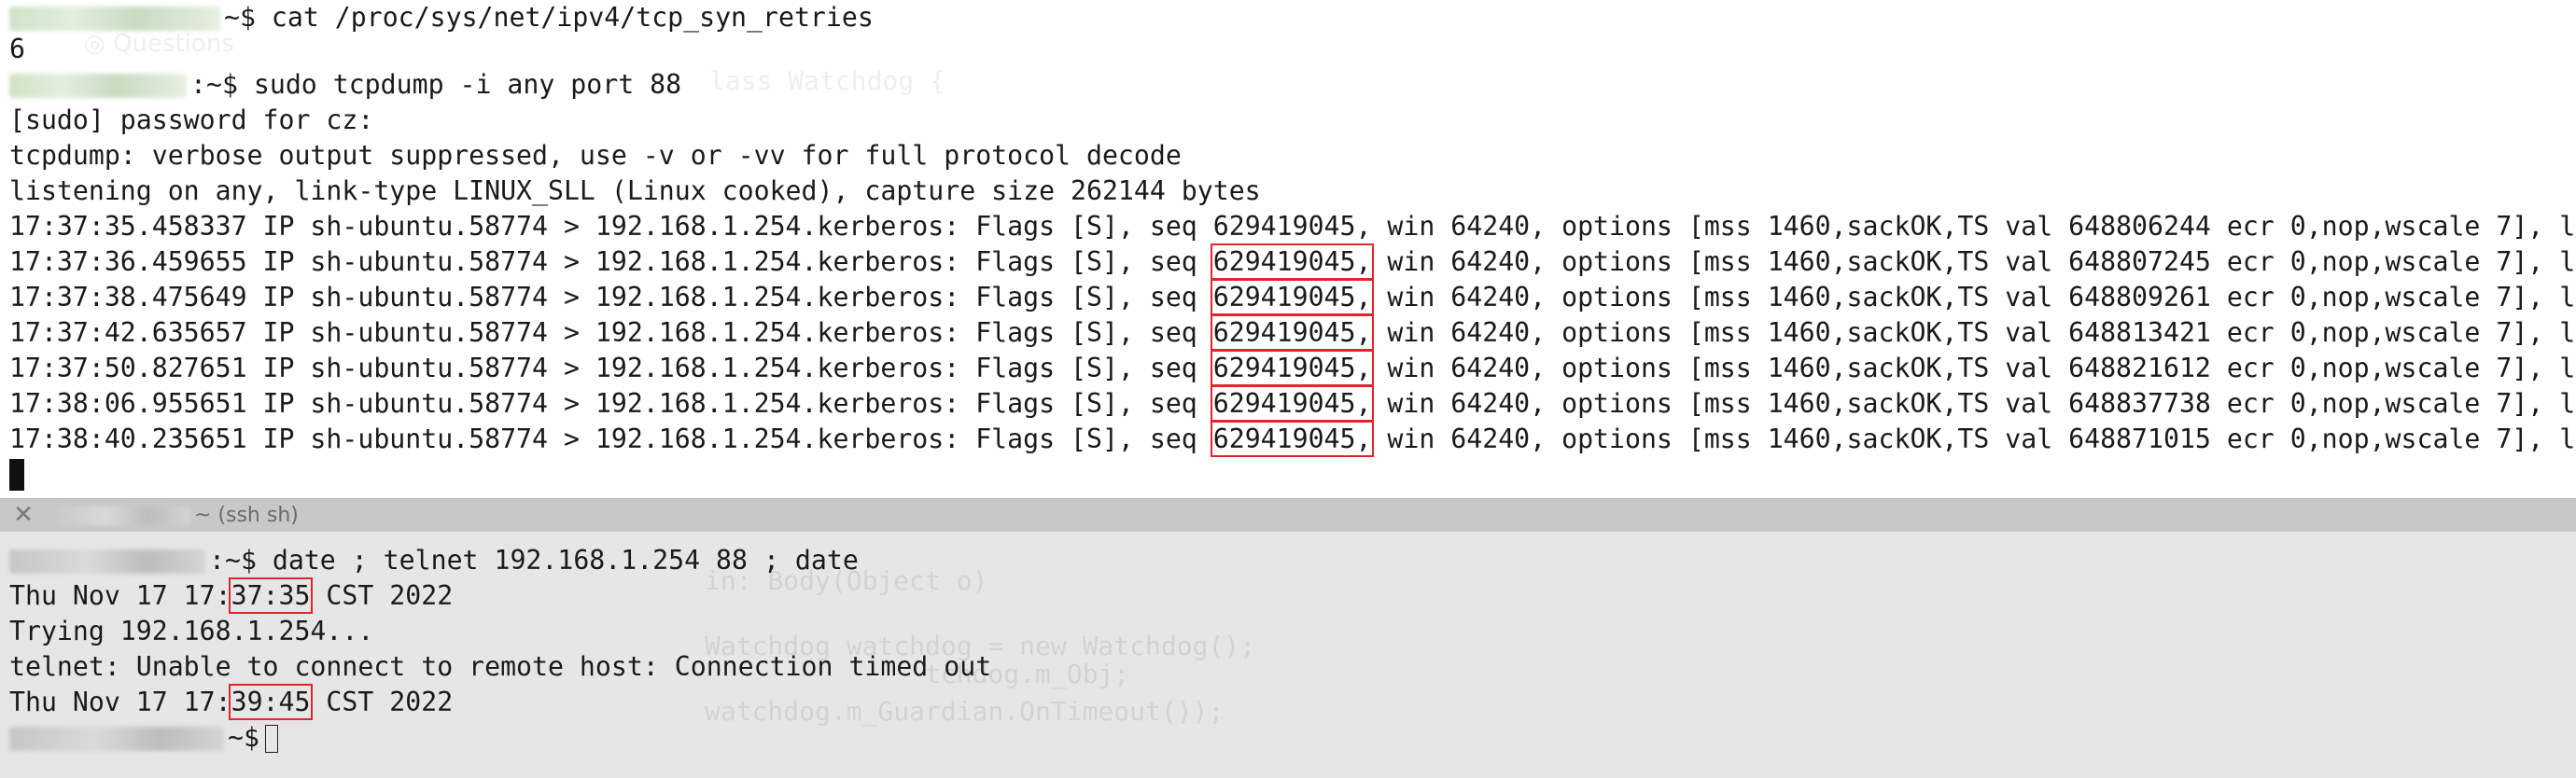 The image size is (2576, 778). I want to click on terminal-line-cmd2: :~$ sudo tcpdump -i any port 88, so click(345, 85).